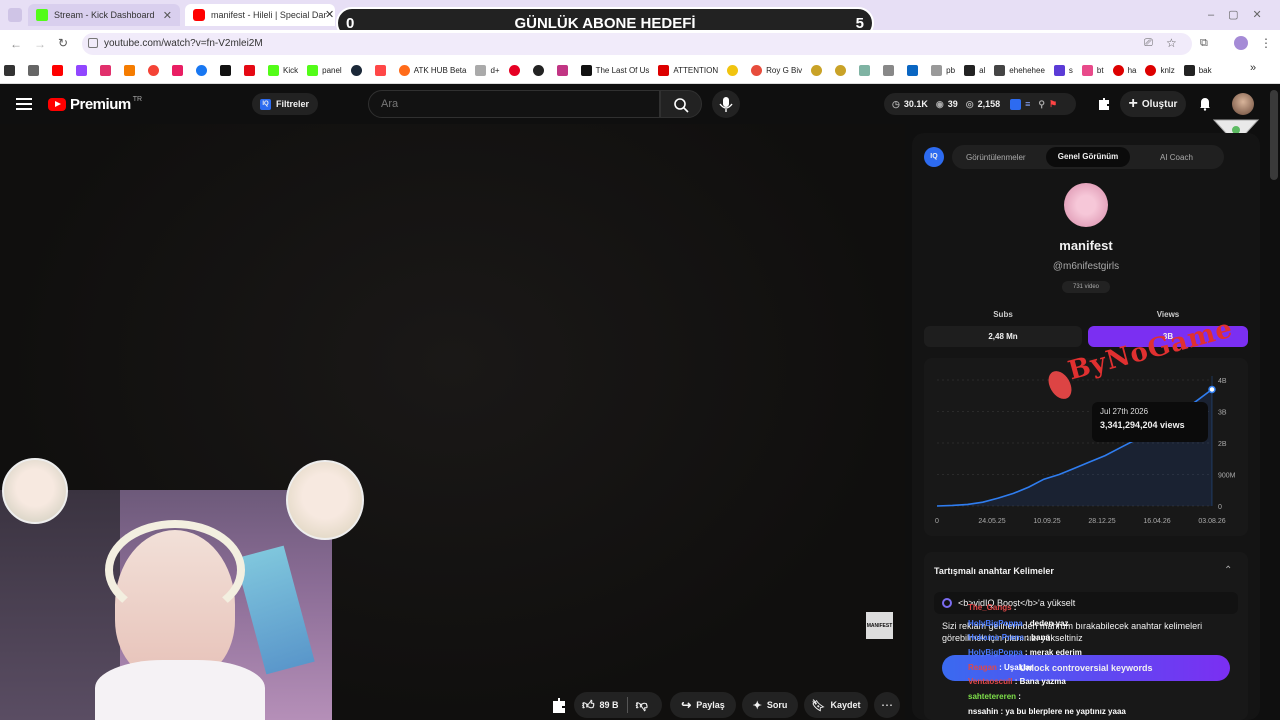 This screenshot has width=1280, height=720. Describe the element at coordinates (1241, 43) in the screenshot. I see `profile-icon` at that location.